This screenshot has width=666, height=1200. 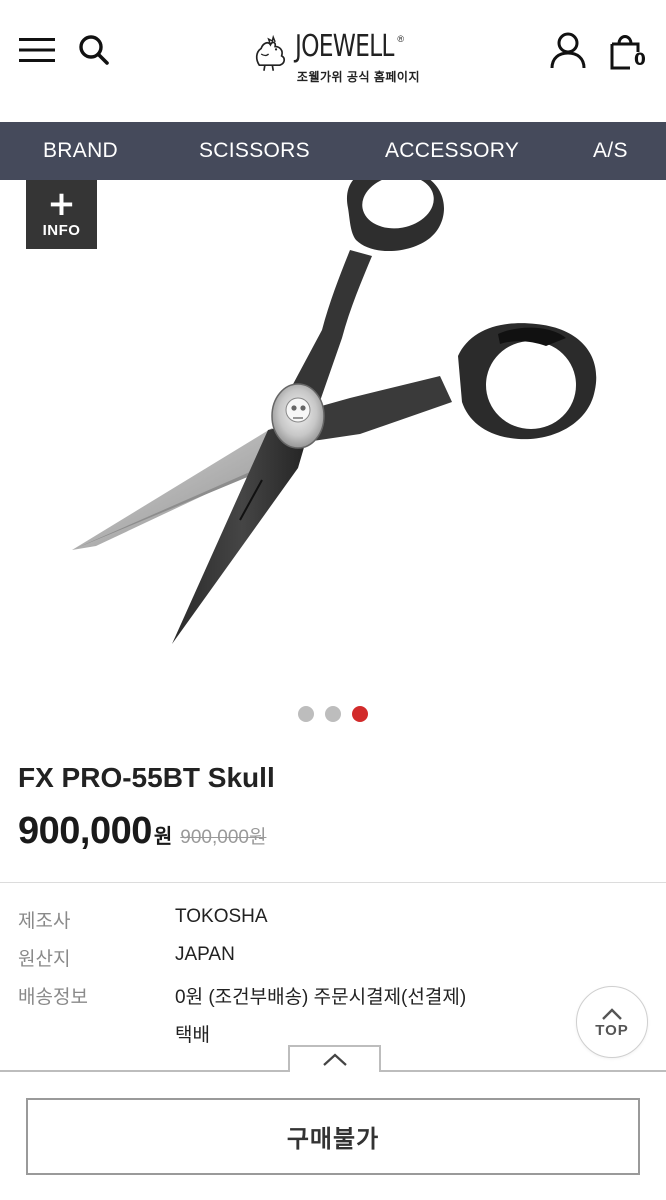 I want to click on rooster-logo-icon, so click(x=270, y=52).